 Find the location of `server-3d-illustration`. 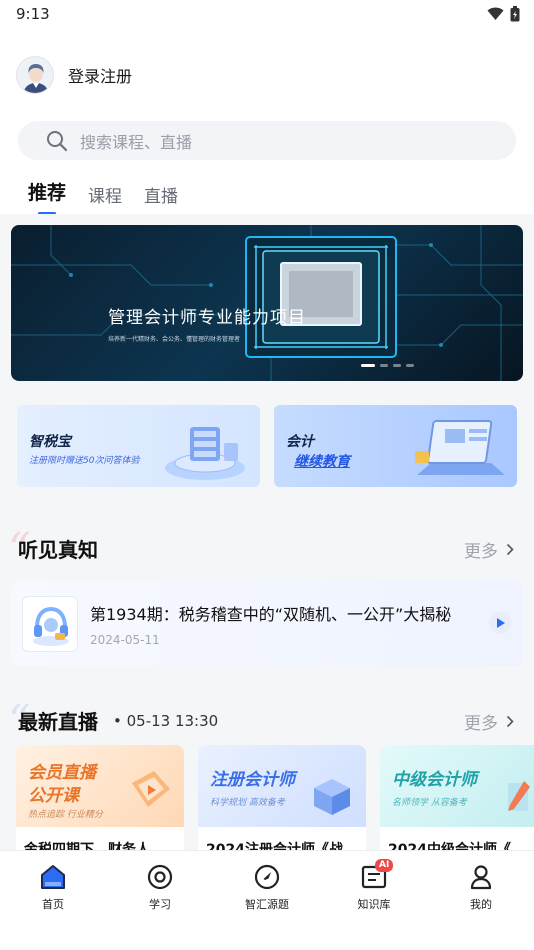

server-3d-illustration is located at coordinates (205, 453).